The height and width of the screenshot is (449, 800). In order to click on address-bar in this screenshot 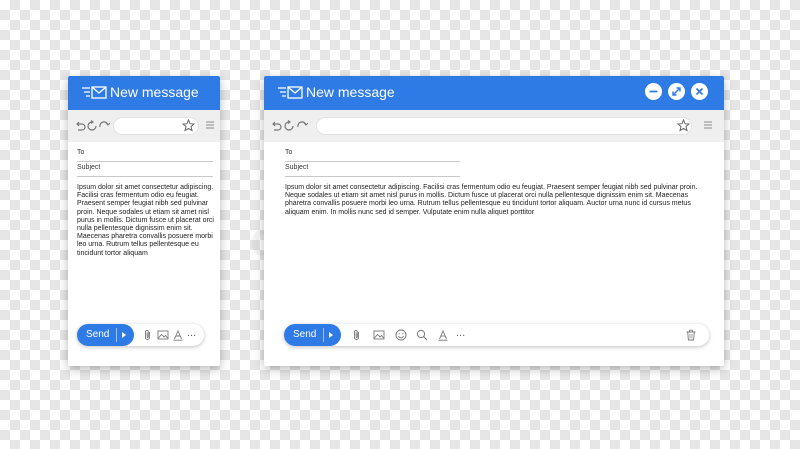, I will do `click(504, 126)`.